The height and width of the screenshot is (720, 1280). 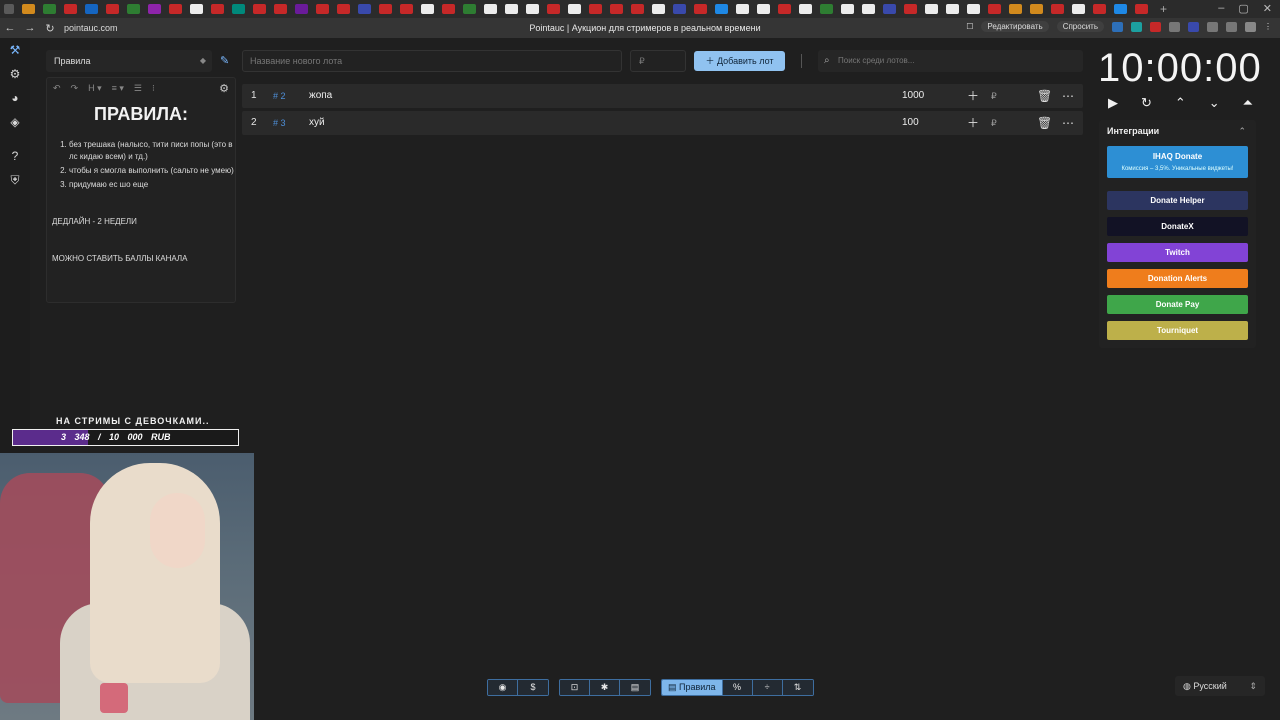 What do you see at coordinates (317, 123) in the screenshot?
I see `lot-name: хуй` at bounding box center [317, 123].